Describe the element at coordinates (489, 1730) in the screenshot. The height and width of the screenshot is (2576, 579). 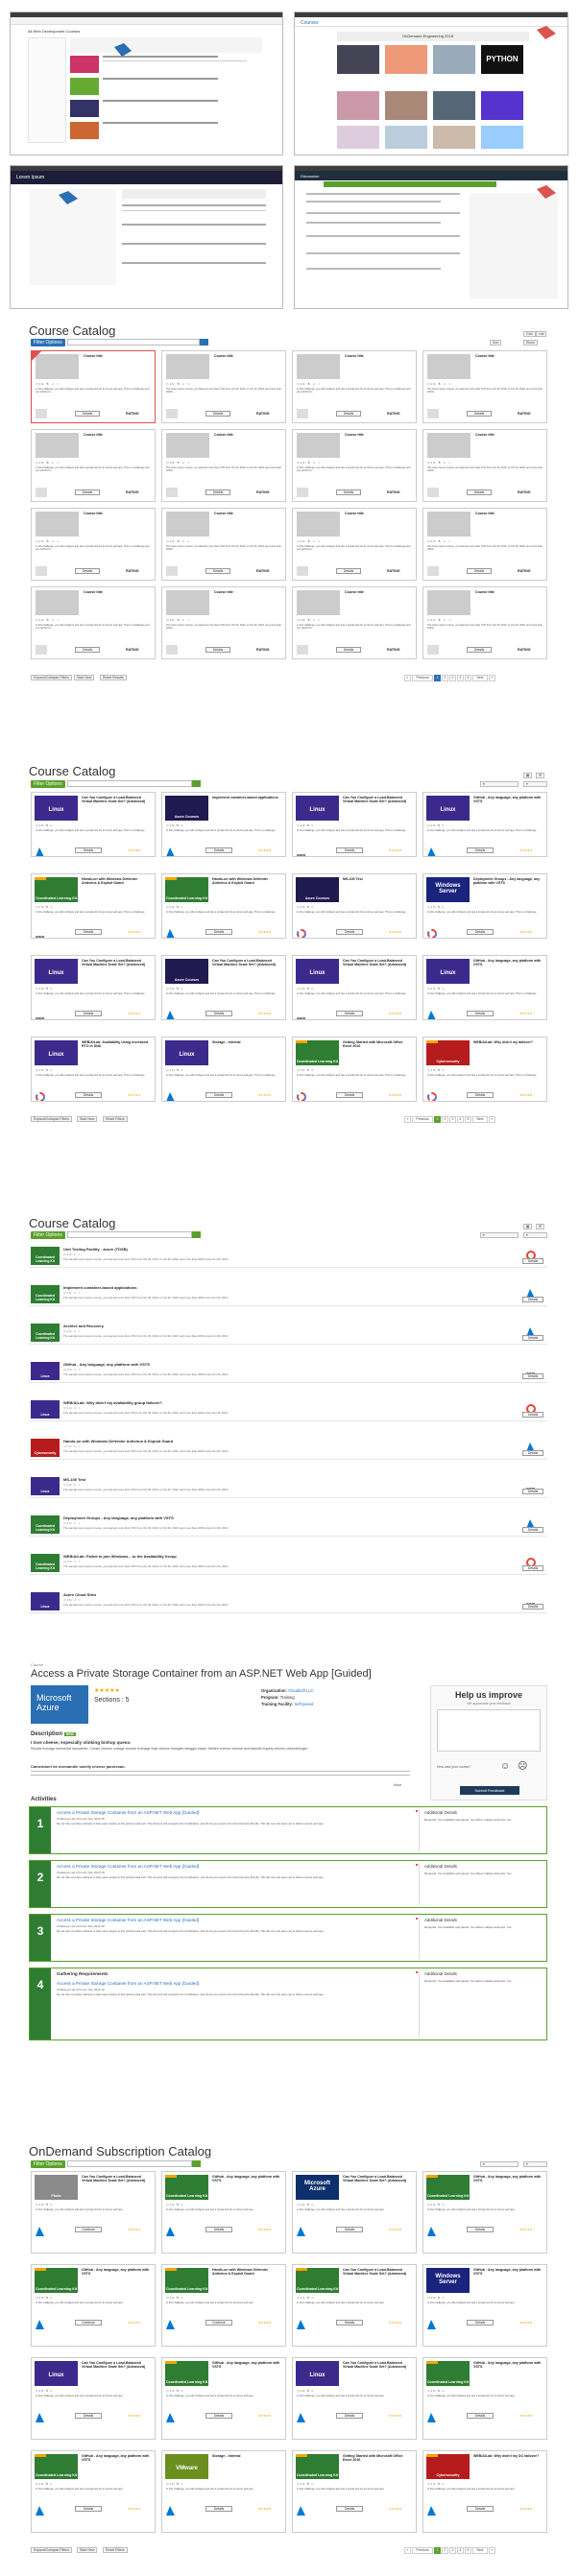
I see `feedback-textarea` at that location.